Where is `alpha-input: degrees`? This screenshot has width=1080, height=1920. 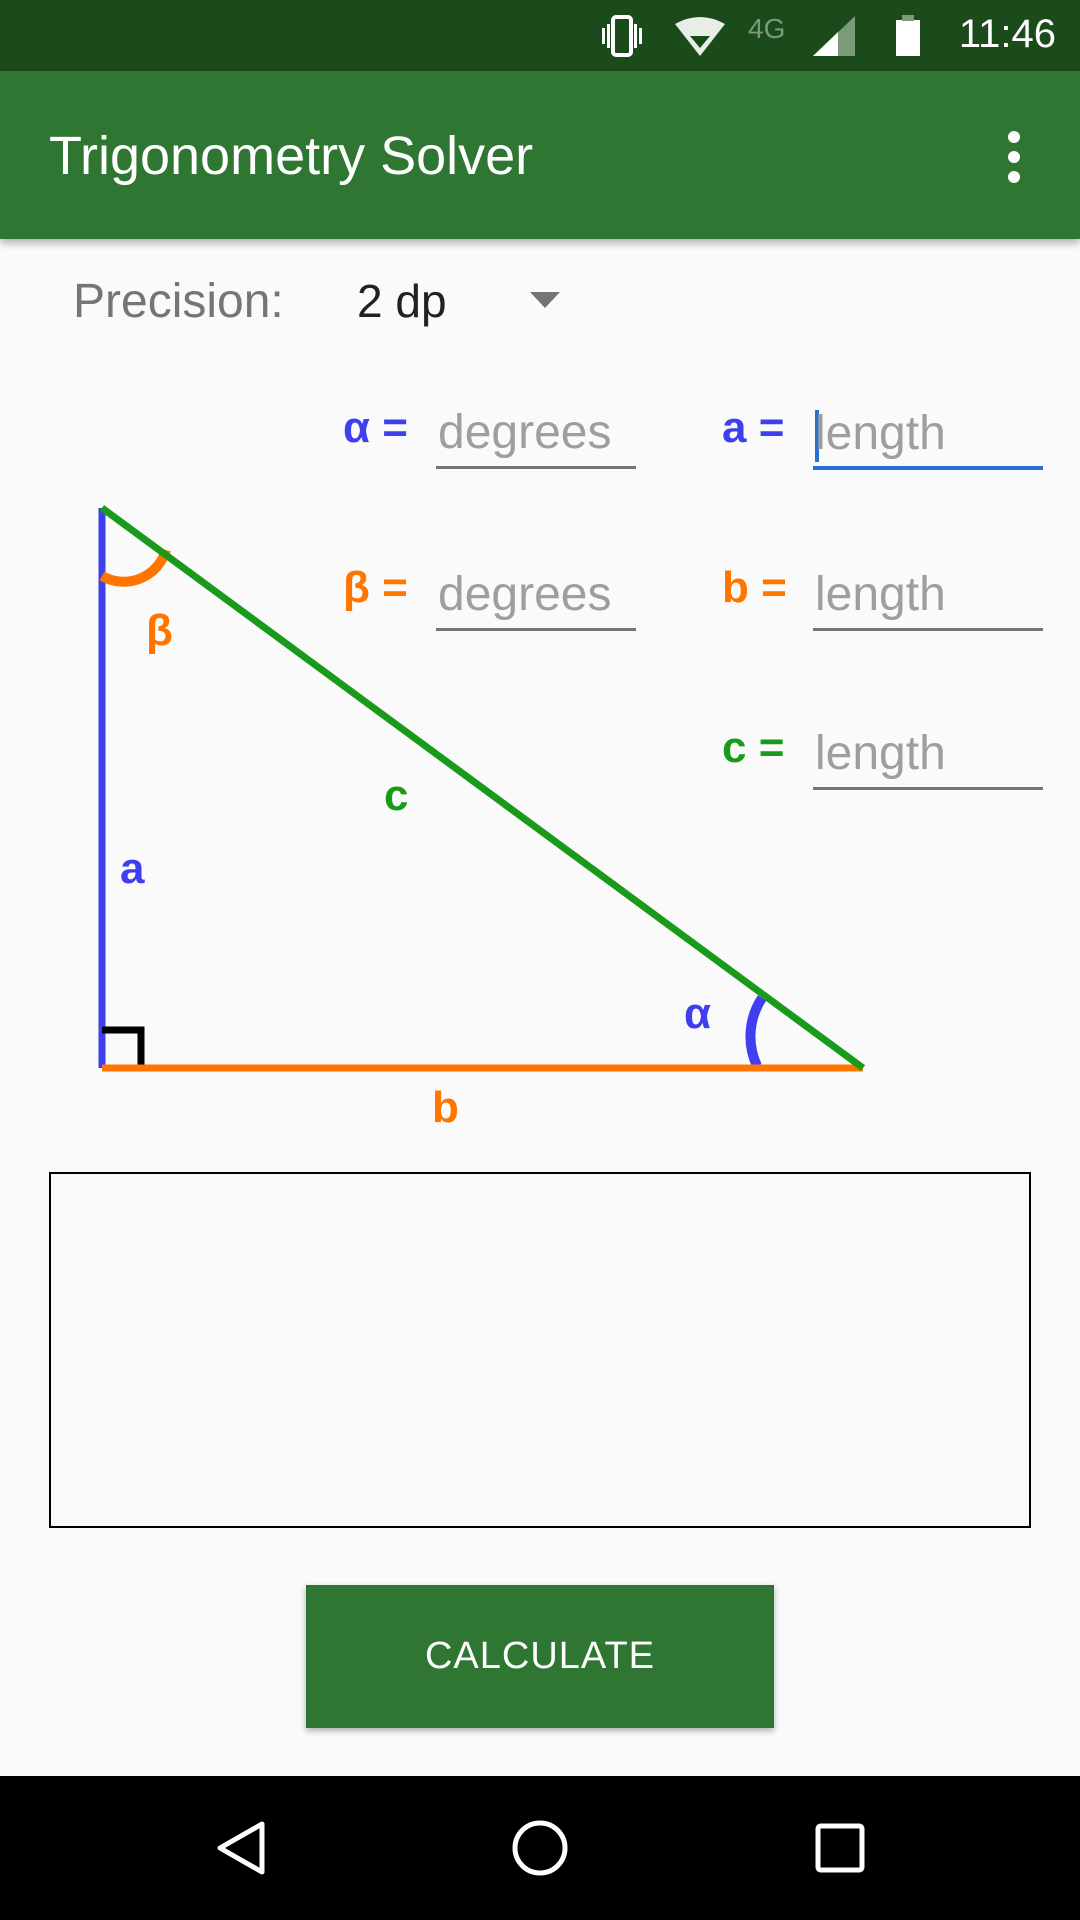
alpha-input: degrees is located at coordinates (536, 436).